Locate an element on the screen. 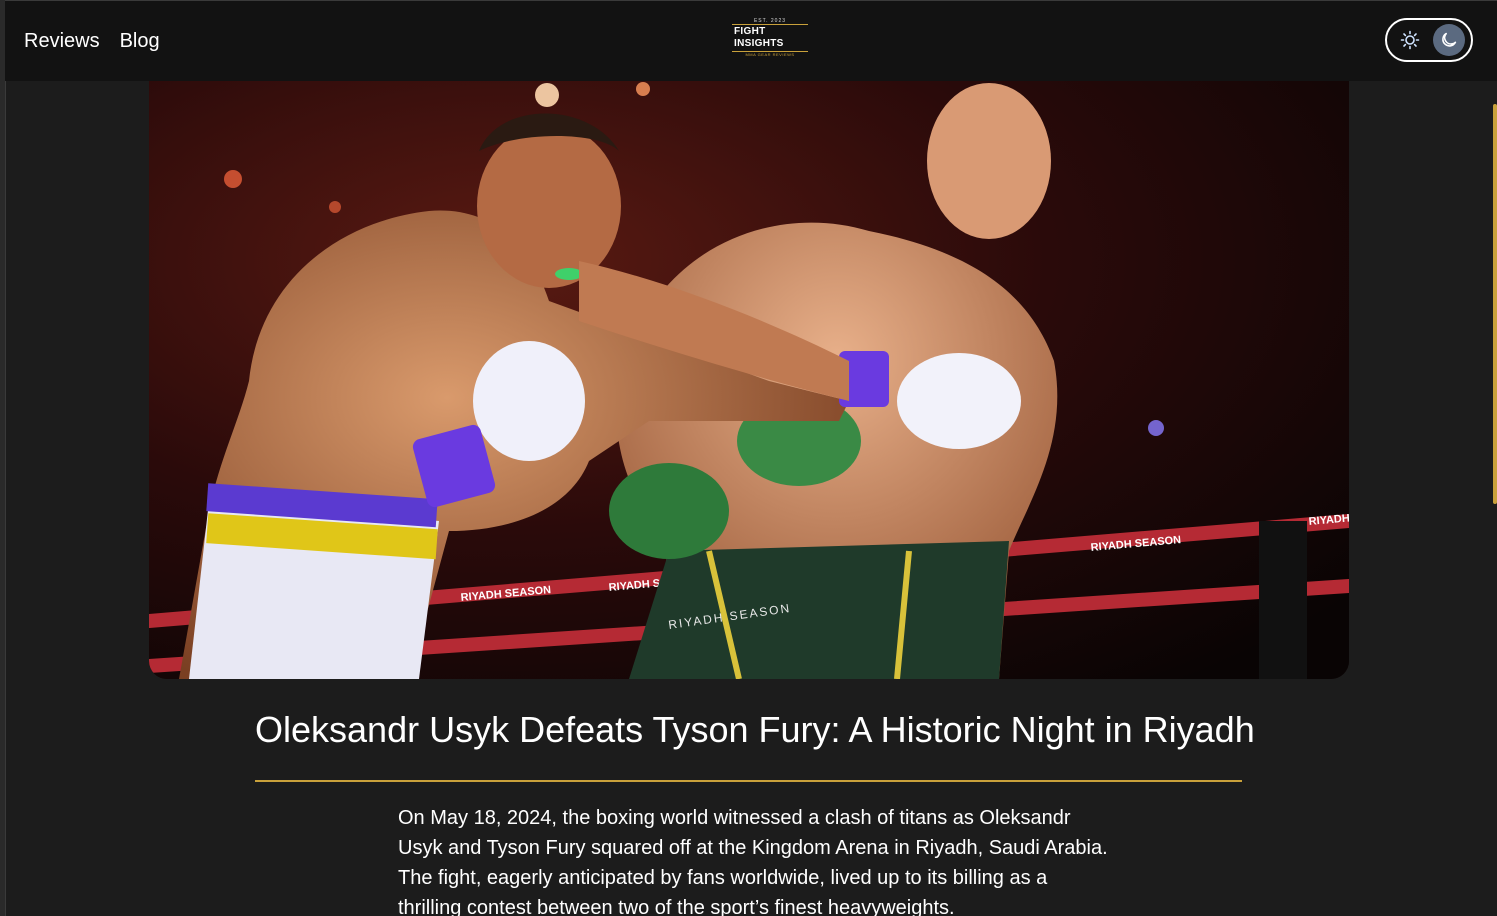  scrollbar-thumb is located at coordinates (1495, 304).